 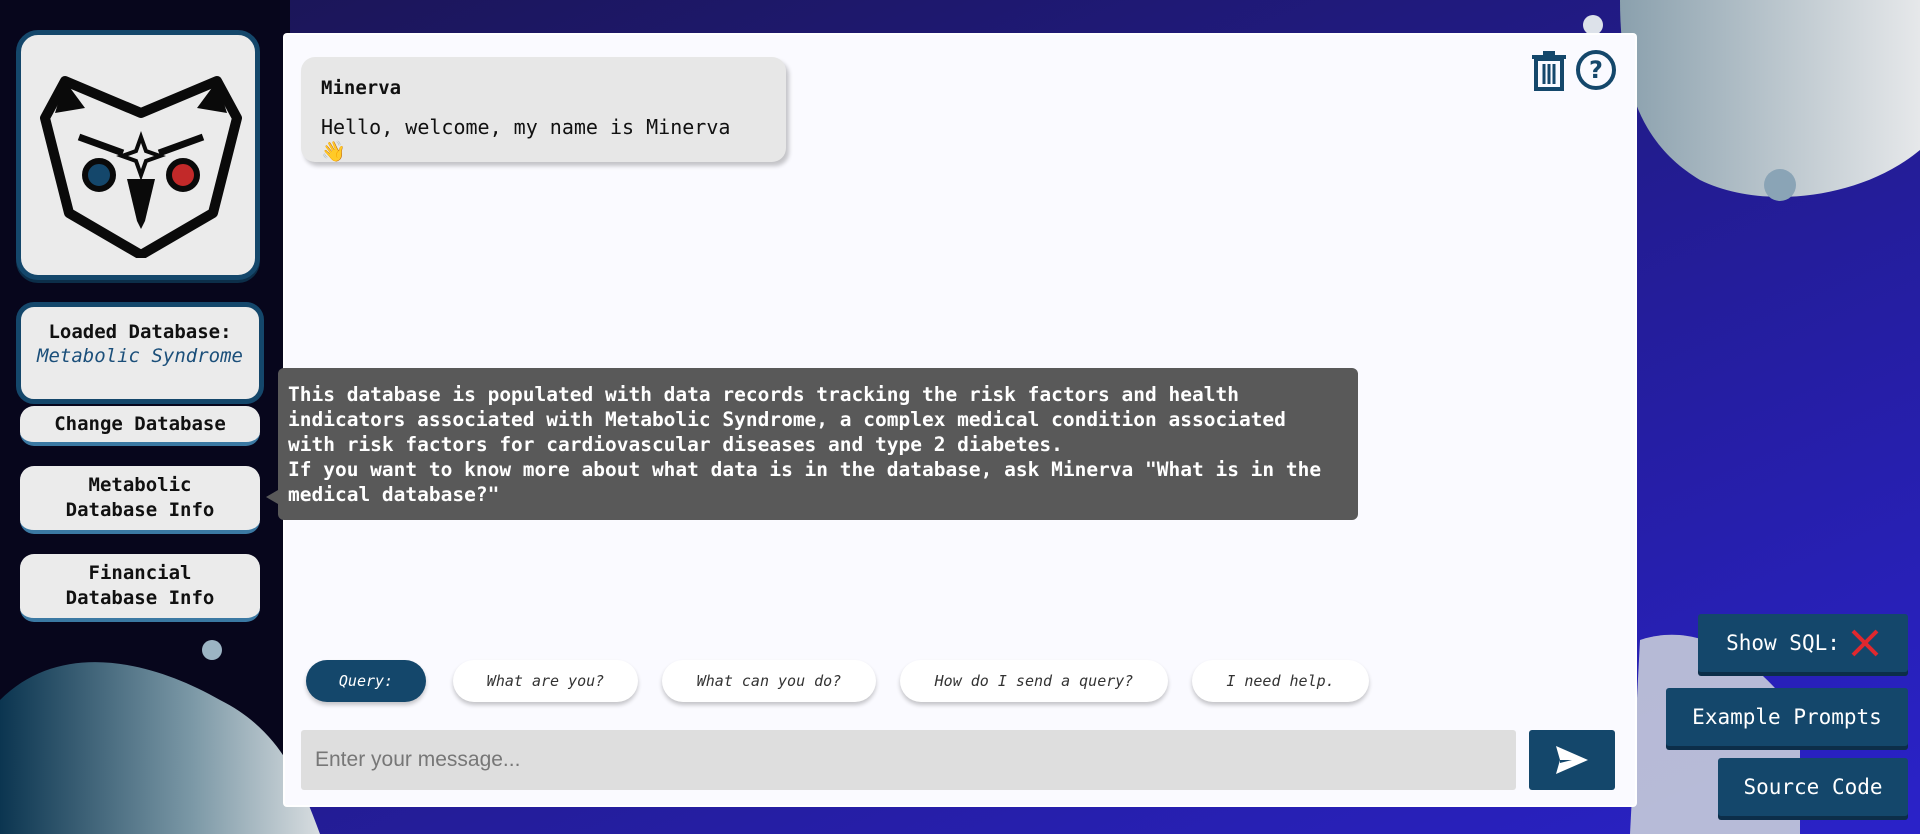 I want to click on chip-what-can-you-do: What can you do?, so click(x=769, y=681).